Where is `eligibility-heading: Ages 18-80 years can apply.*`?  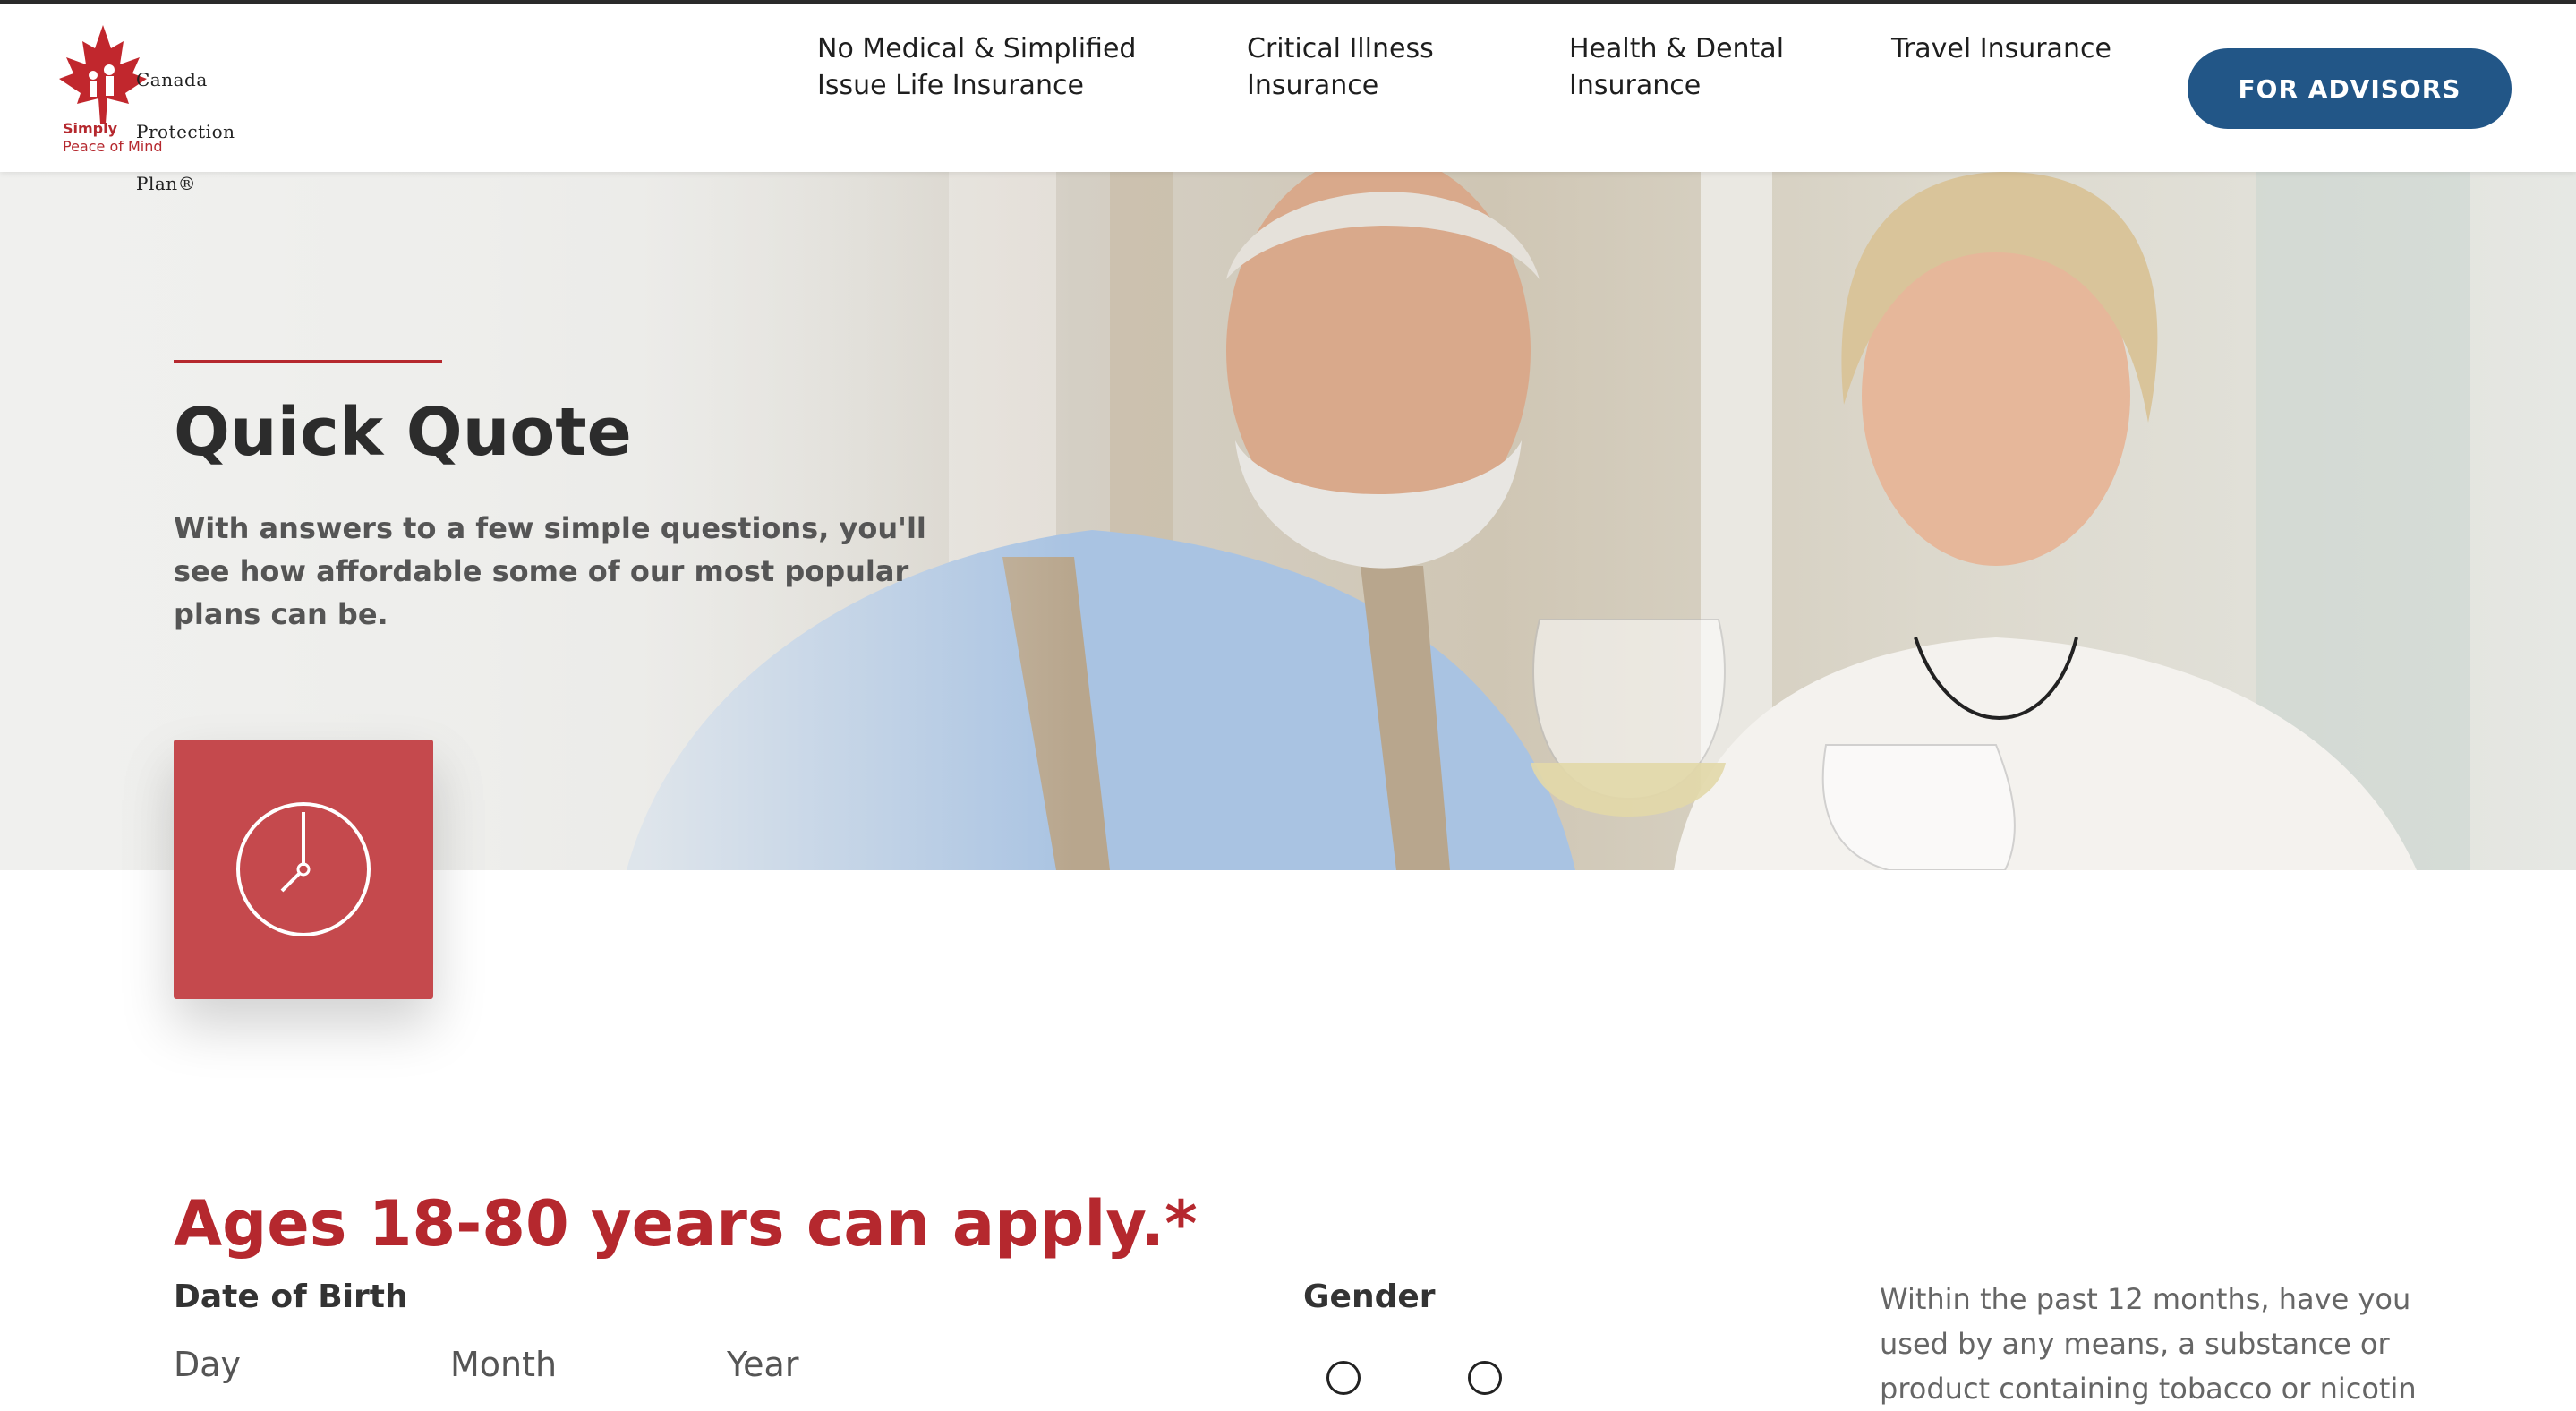 eligibility-heading: Ages 18-80 years can apply.* is located at coordinates (686, 1224).